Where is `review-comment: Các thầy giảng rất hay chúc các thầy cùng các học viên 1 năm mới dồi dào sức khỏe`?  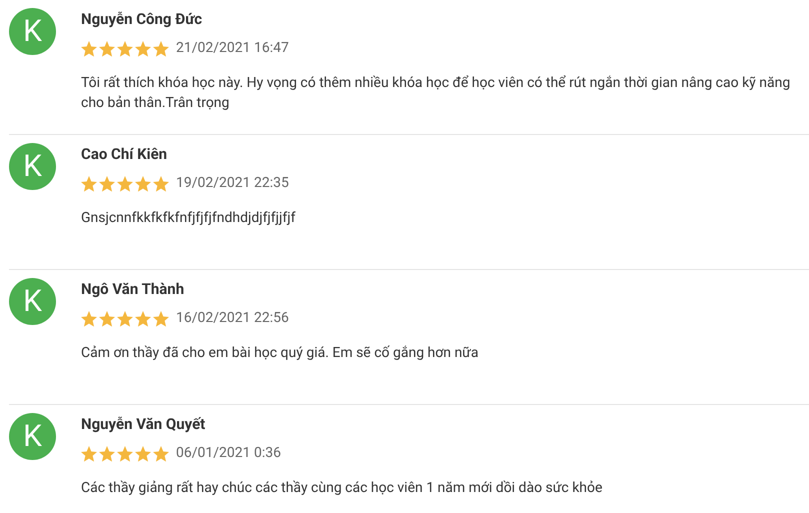 review-comment: Các thầy giảng rất hay chúc các thầy cùng các học viên 1 năm mới dồi dào sức khỏe is located at coordinates (342, 488).